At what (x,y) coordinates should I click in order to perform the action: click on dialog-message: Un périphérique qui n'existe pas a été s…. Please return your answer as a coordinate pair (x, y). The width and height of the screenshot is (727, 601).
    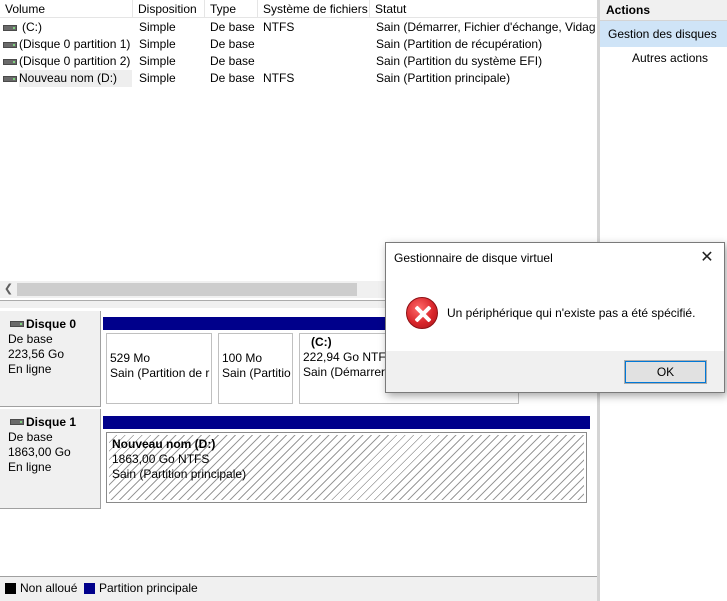
    Looking at the image, I should click on (571, 313).